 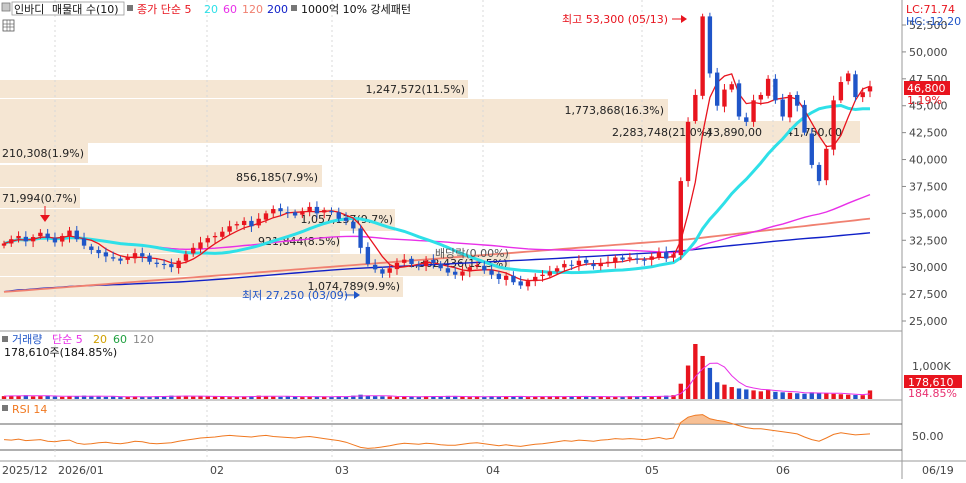 What do you see at coordinates (356, 9) in the screenshot?
I see `legend-profile-note: 1000억 10% 강세패턴` at bounding box center [356, 9].